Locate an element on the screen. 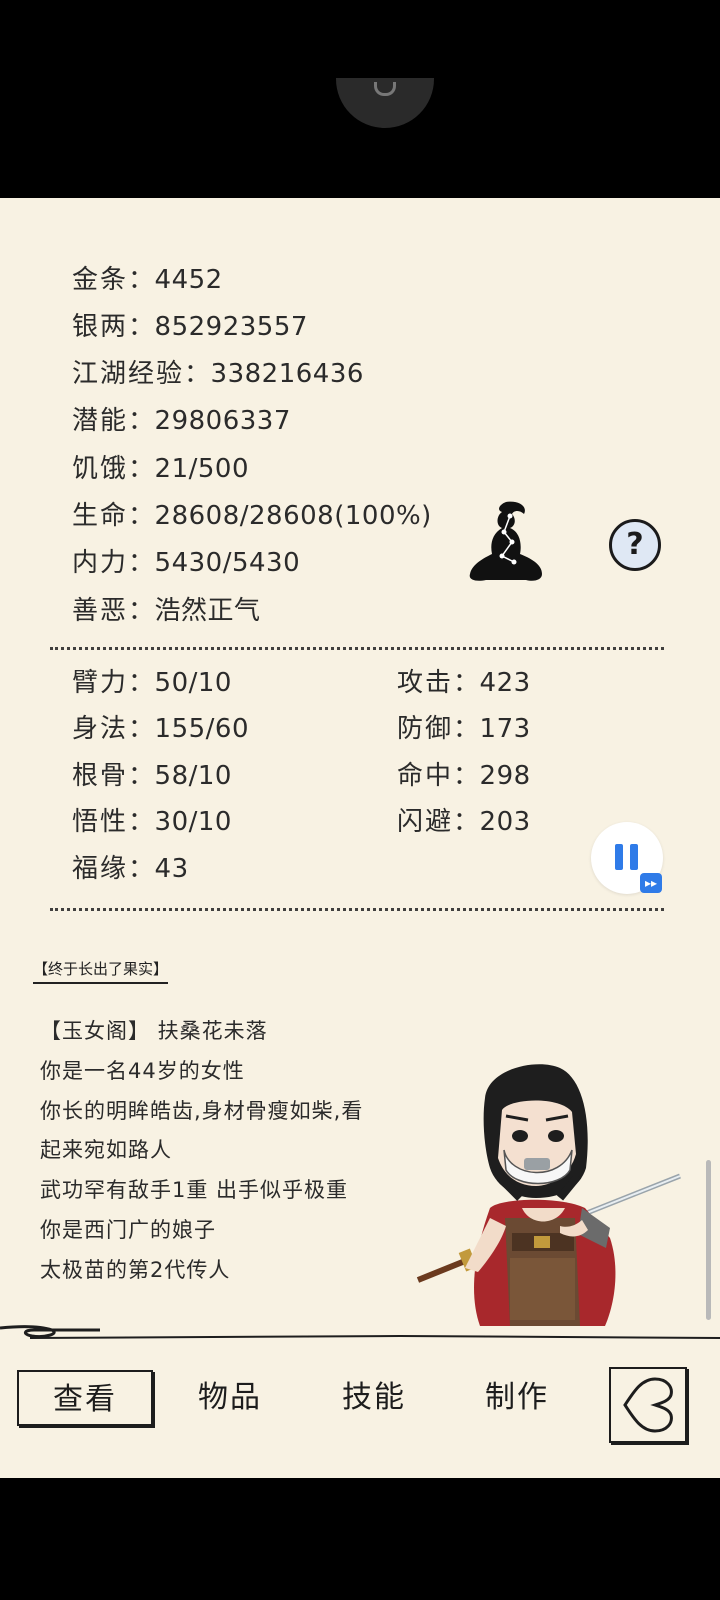 The width and height of the screenshot is (720, 1600). status-bar is located at coordinates (360, 99).